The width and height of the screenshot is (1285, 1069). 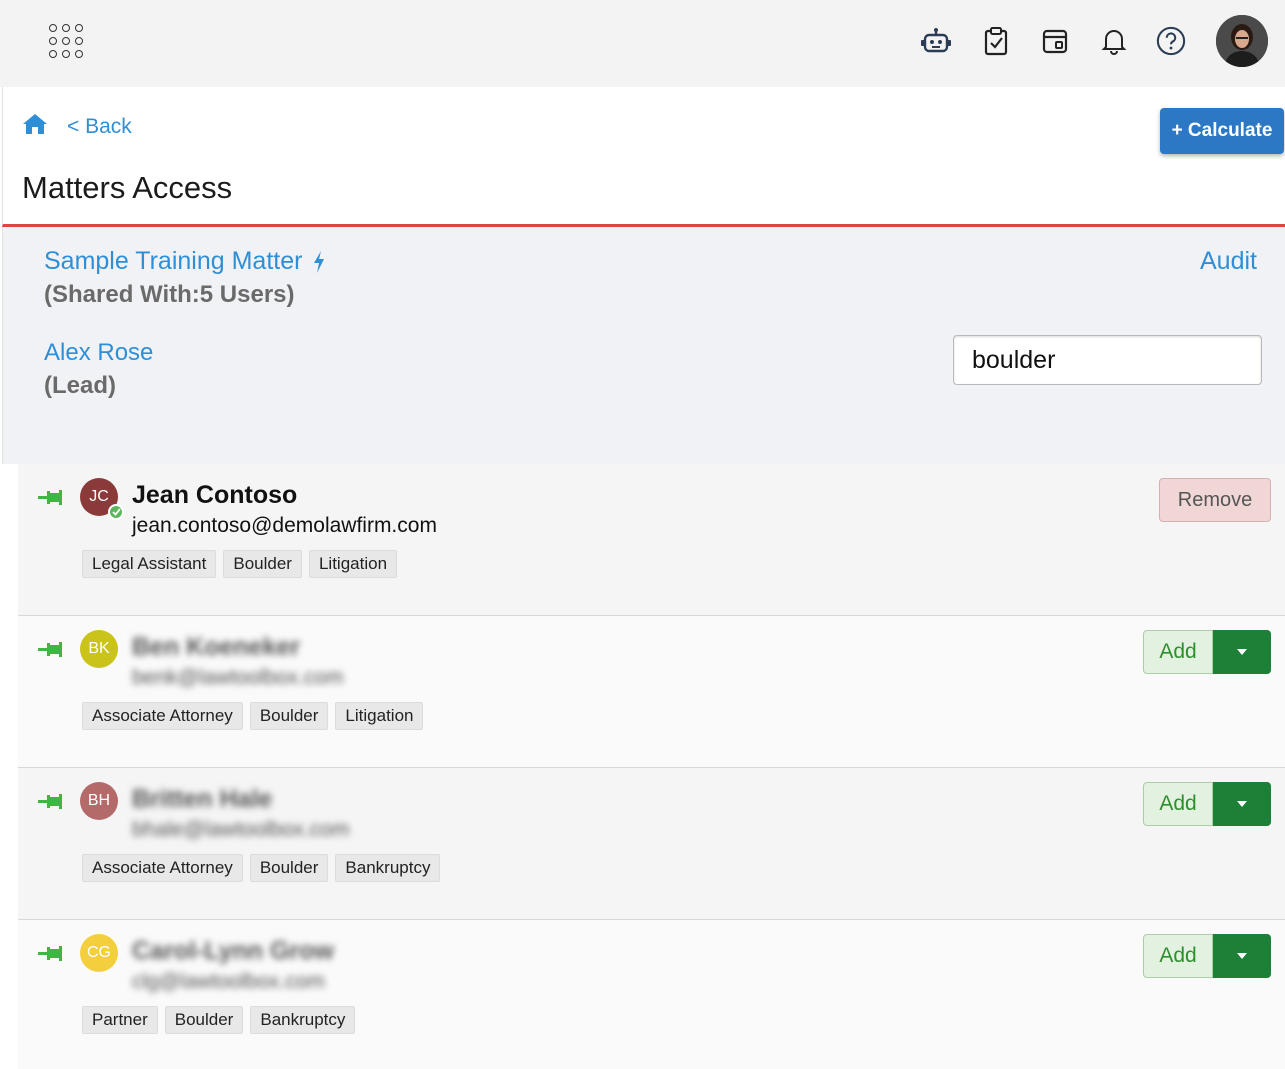 I want to click on user-email: benk@lawtoolbox.com, so click(x=238, y=677).